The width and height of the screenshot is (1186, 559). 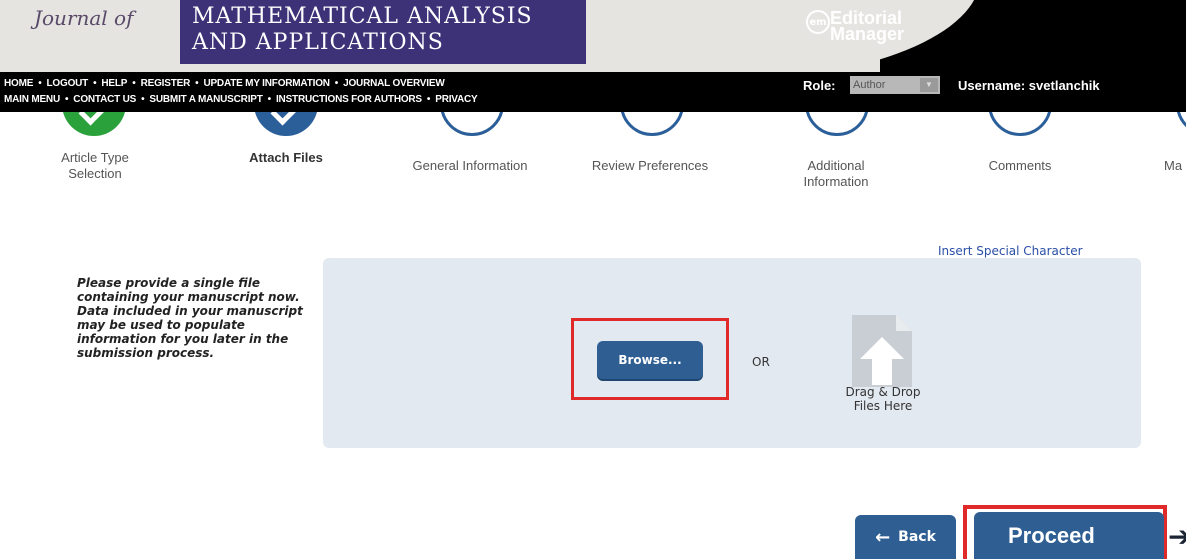 I want to click on step-circle-manuscript-data, so click(x=1181, y=124).